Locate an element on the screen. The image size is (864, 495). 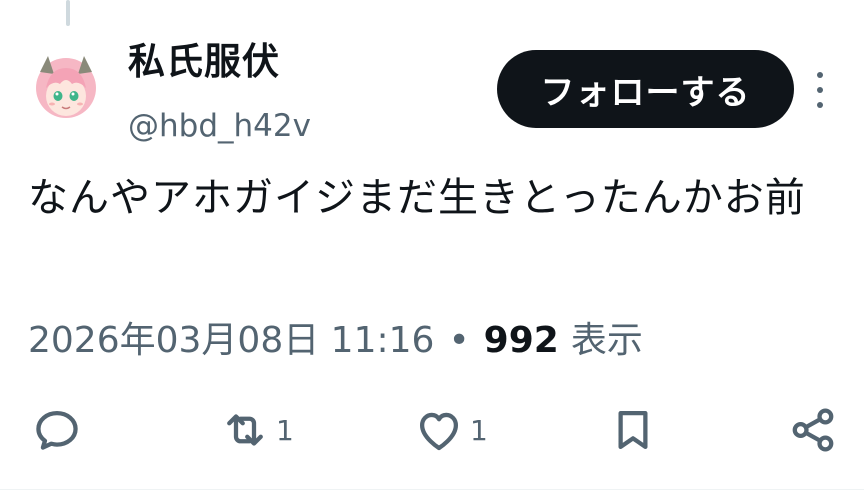
more-options-icon is located at coordinates (820, 90).